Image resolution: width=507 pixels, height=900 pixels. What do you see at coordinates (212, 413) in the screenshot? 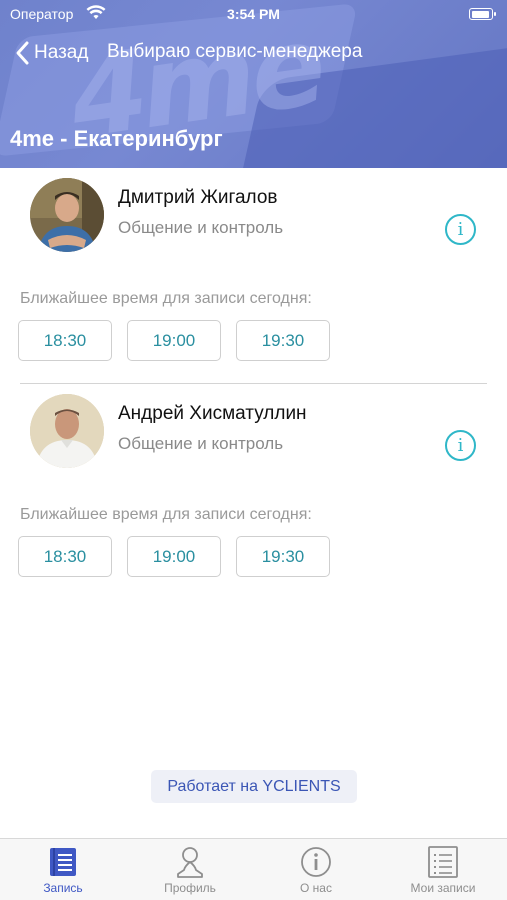
I see `staff-name: Андрей Хисматуллин` at bounding box center [212, 413].